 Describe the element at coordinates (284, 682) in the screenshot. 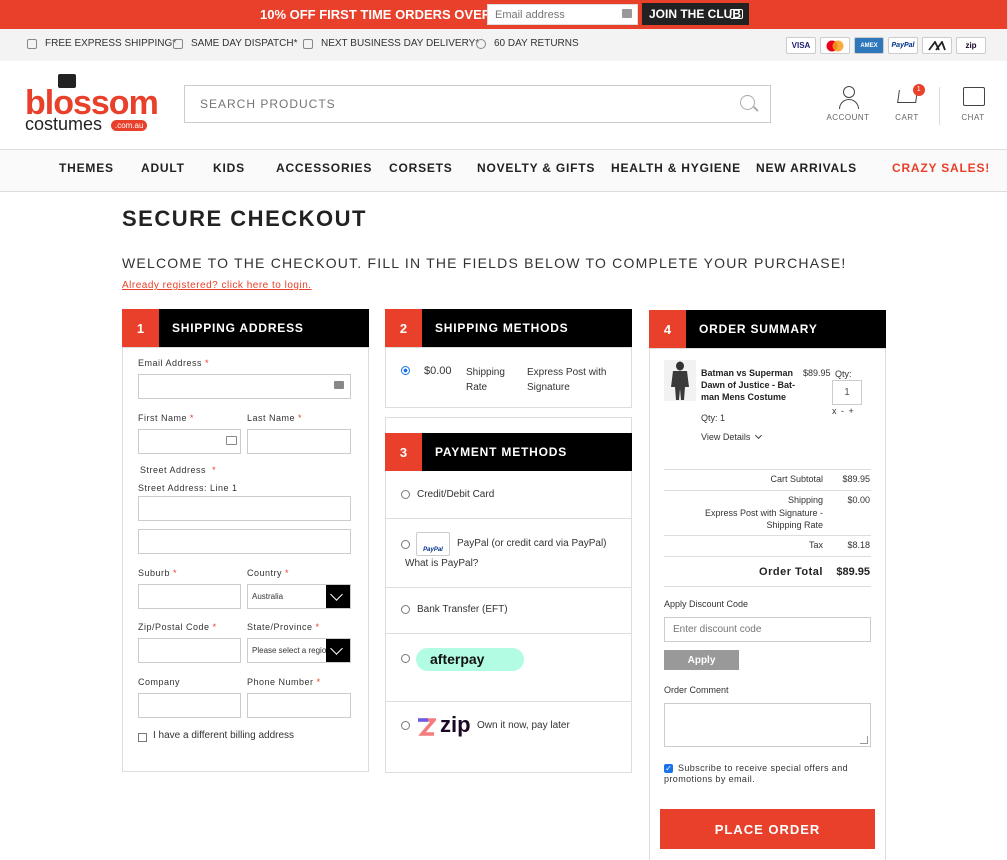

I see `phone-label: Phone Number *` at that location.